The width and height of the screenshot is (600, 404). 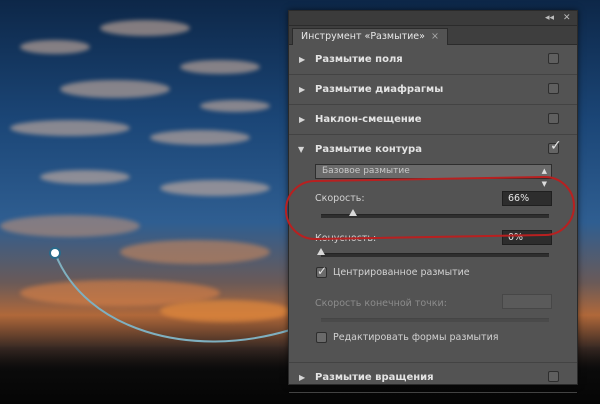 What do you see at coordinates (433, 120) in the screenshot?
I see `section-tilt-shift: ▶ Наклон-смещение` at bounding box center [433, 120].